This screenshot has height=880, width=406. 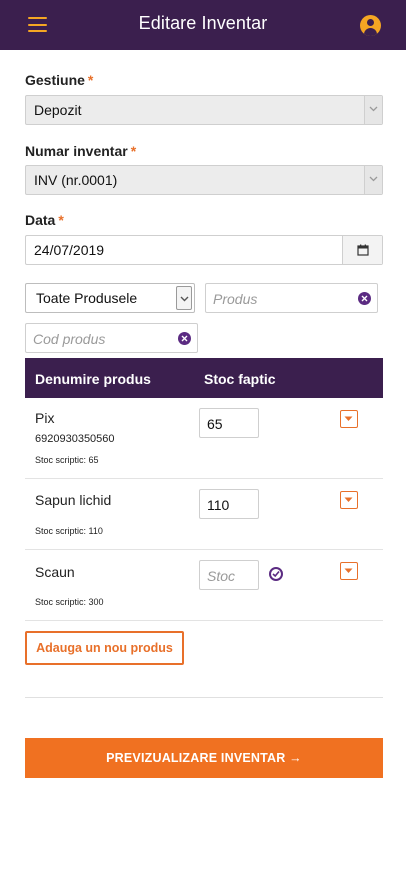 I want to click on numar-inventar-label: Numar inventar *, so click(x=80, y=151).